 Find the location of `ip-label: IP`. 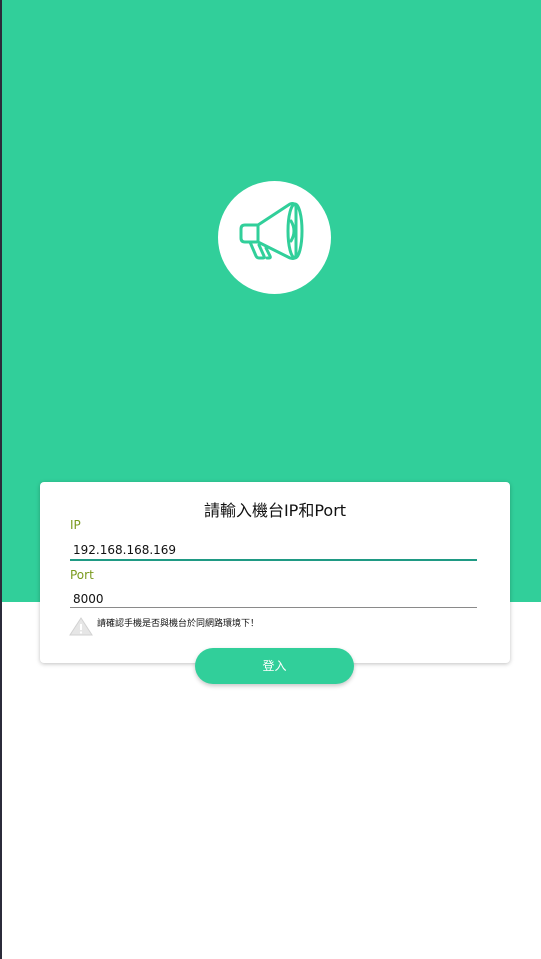

ip-label: IP is located at coordinates (75, 525).